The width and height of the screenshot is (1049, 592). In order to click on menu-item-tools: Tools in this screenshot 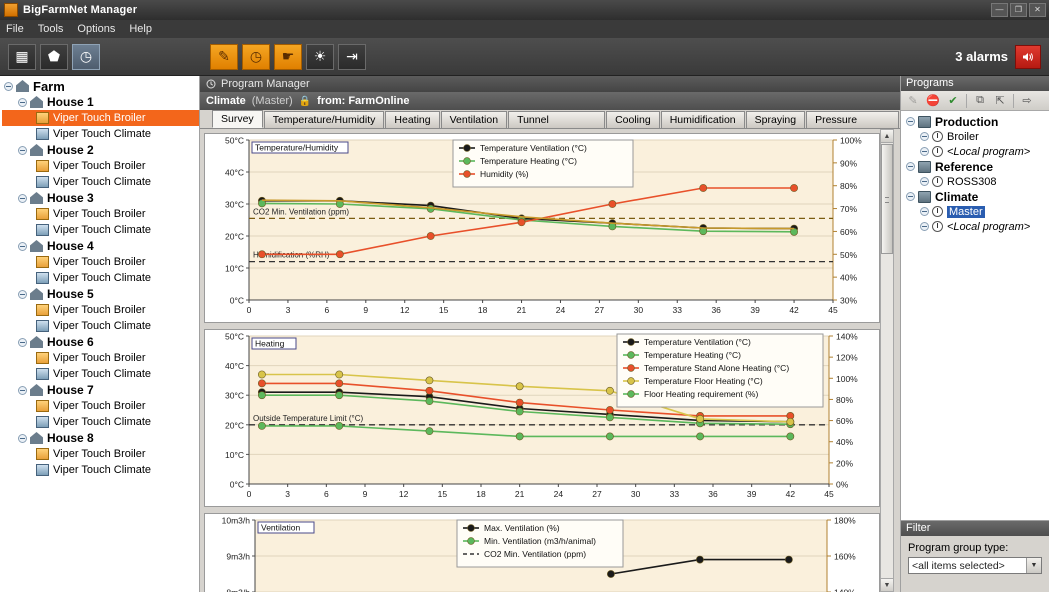, I will do `click(51, 29)`.